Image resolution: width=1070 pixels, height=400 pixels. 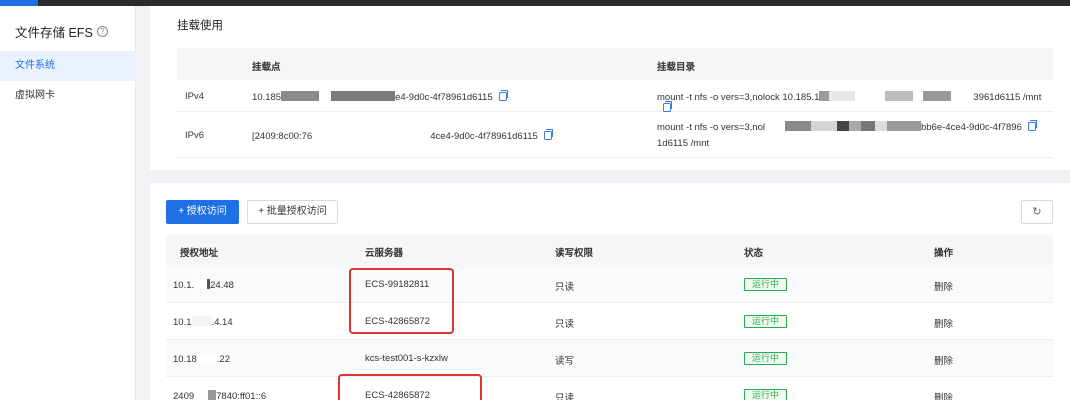 I want to click on mount-dir-suffix: bb6e-4ce4-9d0c-4f7896, so click(x=971, y=127).